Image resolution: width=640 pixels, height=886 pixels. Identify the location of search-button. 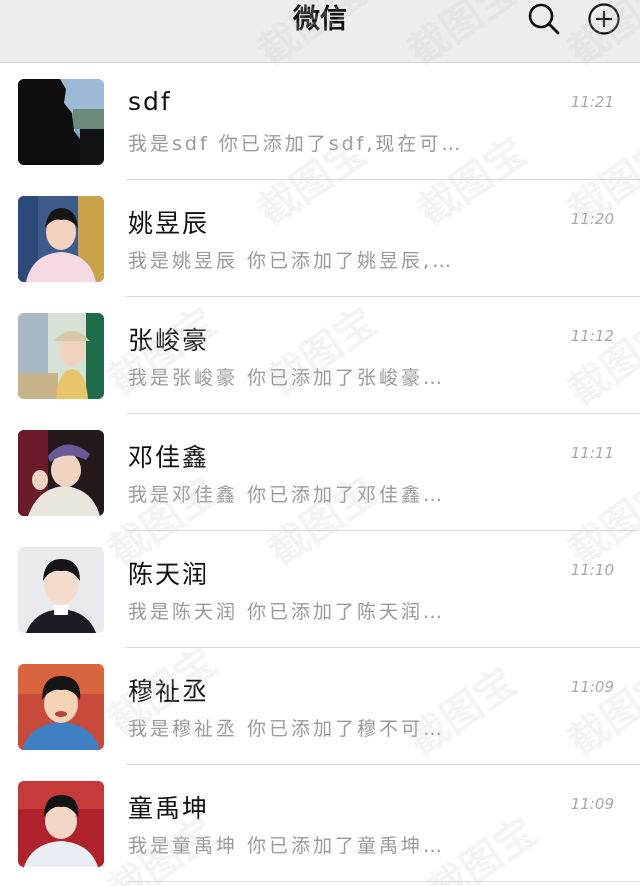
(544, 21).